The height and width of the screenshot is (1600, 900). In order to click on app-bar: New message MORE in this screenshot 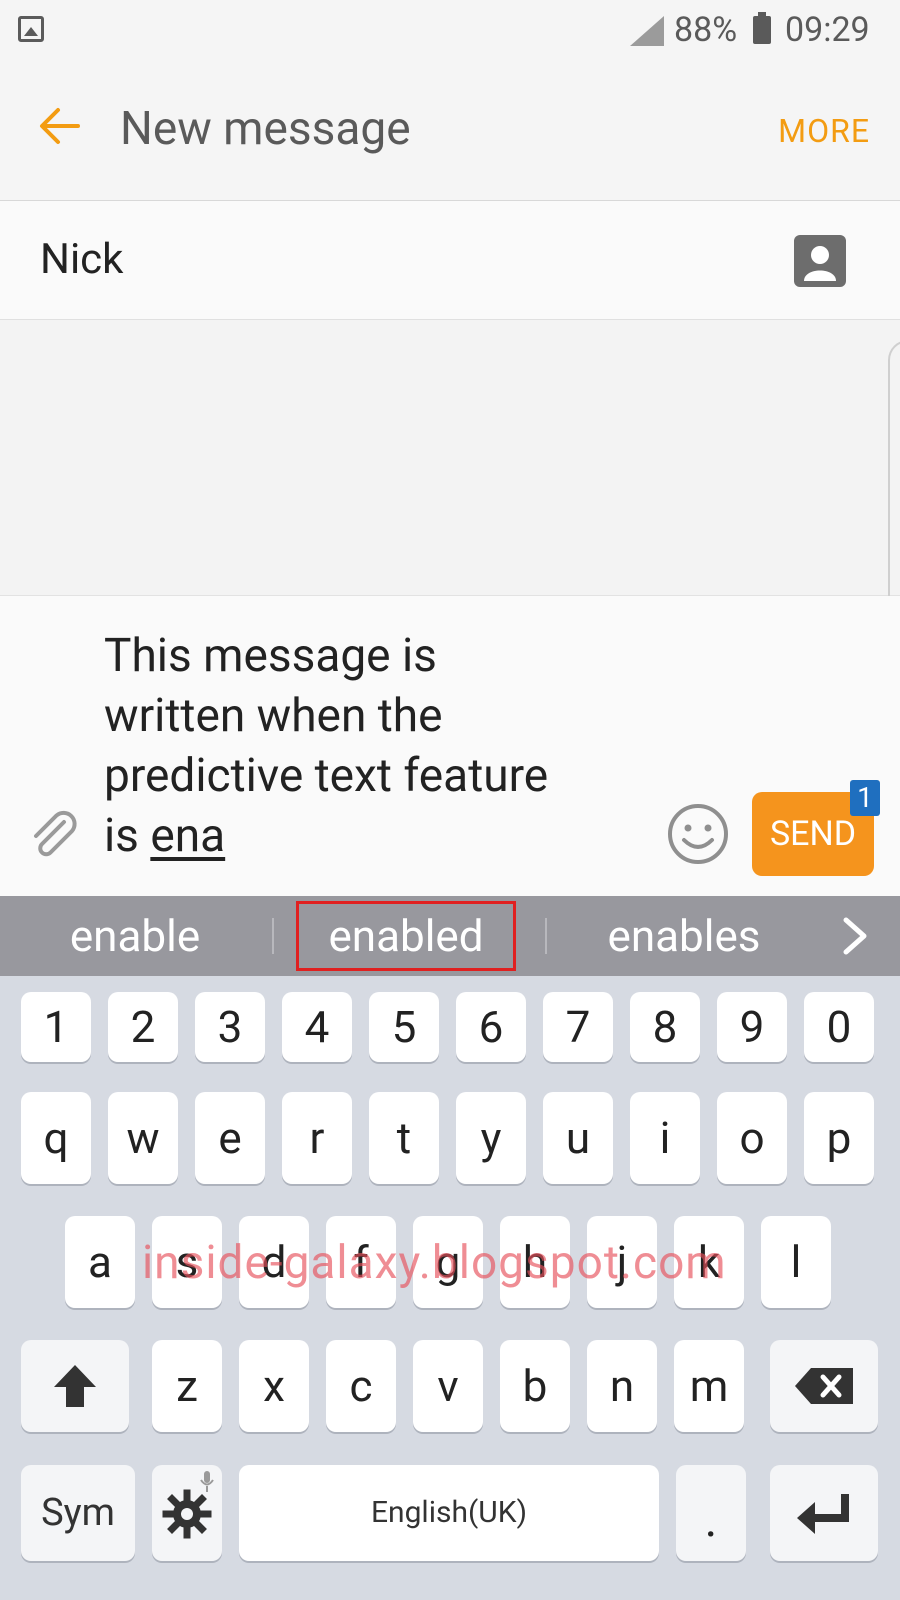, I will do `click(450, 132)`.